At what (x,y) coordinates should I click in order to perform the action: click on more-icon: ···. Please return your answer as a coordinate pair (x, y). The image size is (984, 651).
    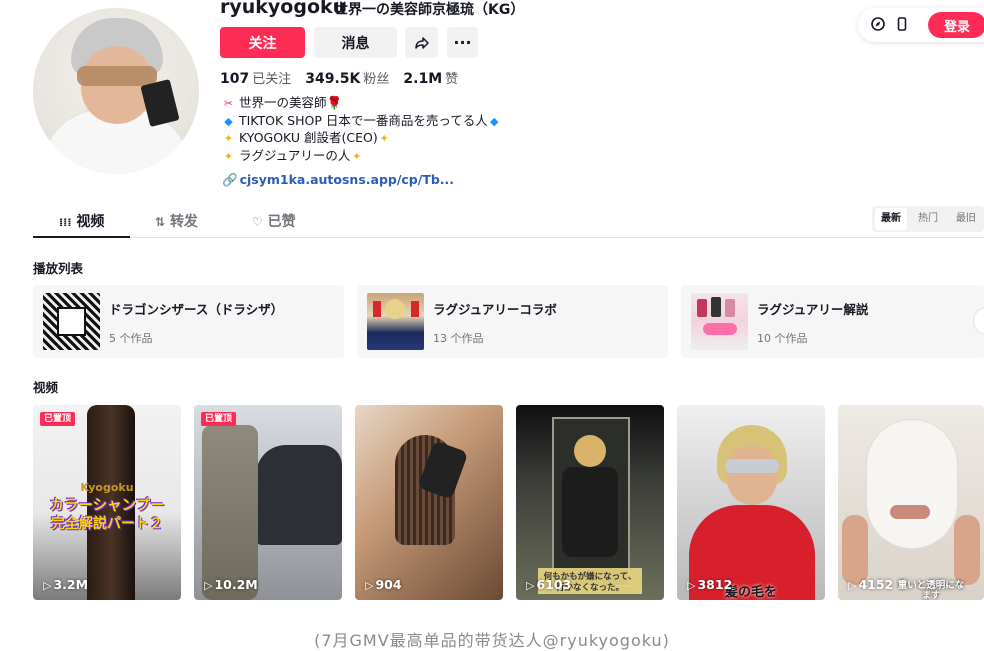
    Looking at the image, I should click on (462, 42).